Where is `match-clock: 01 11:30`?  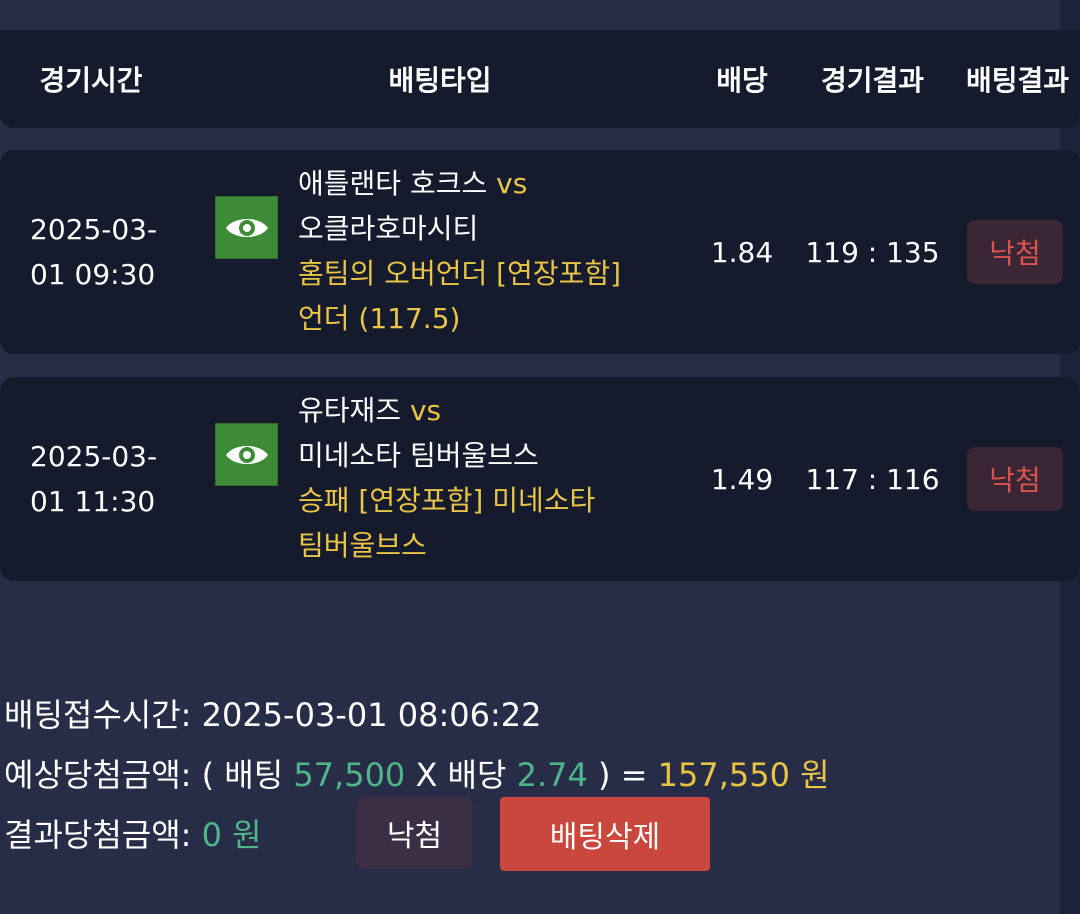
match-clock: 01 11:30 is located at coordinates (93, 501).